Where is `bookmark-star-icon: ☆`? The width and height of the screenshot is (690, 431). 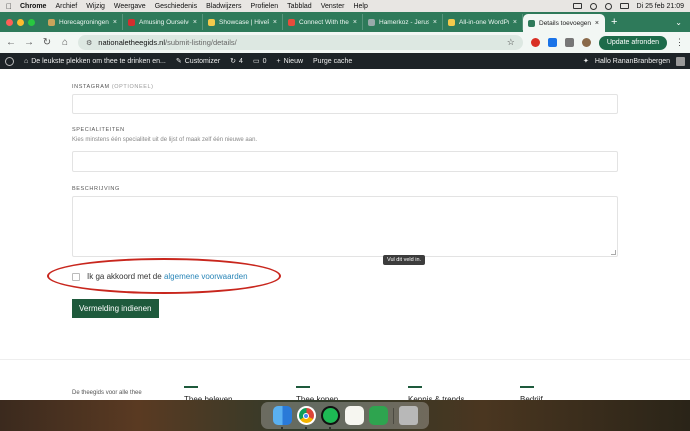 bookmark-star-icon: ☆ is located at coordinates (511, 42).